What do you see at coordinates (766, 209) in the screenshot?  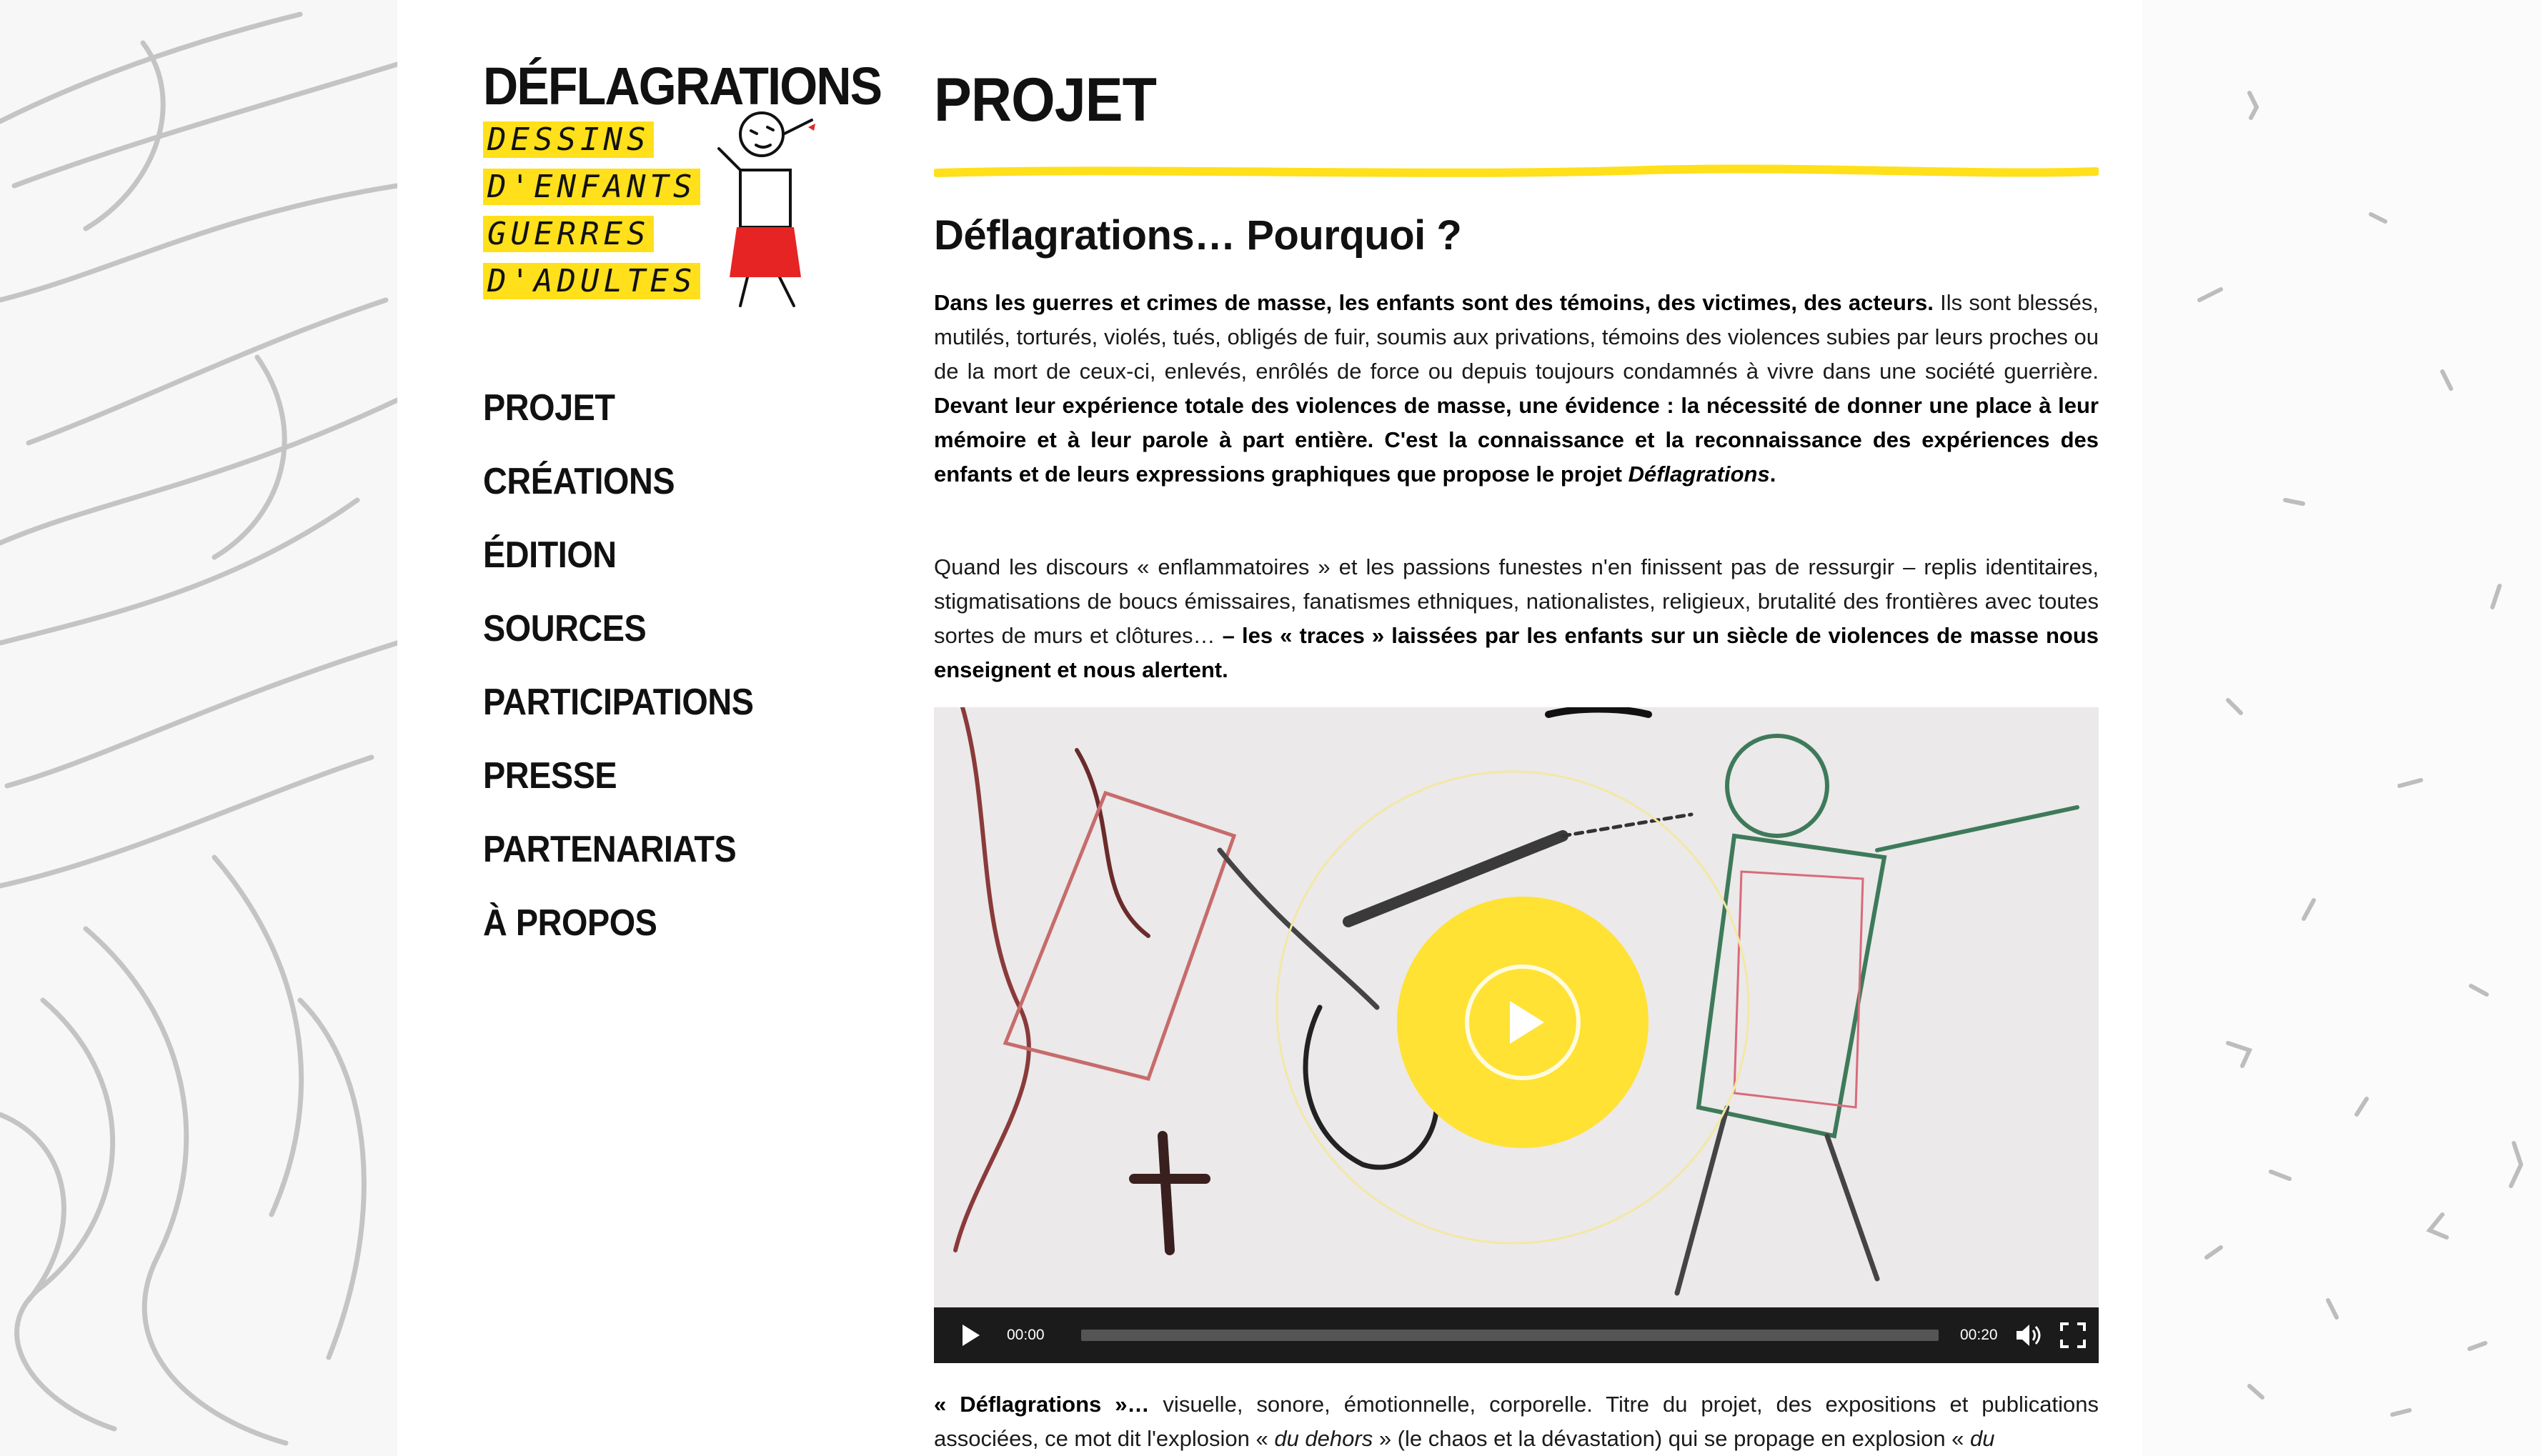 I see `child-drawing-figure-icon` at bounding box center [766, 209].